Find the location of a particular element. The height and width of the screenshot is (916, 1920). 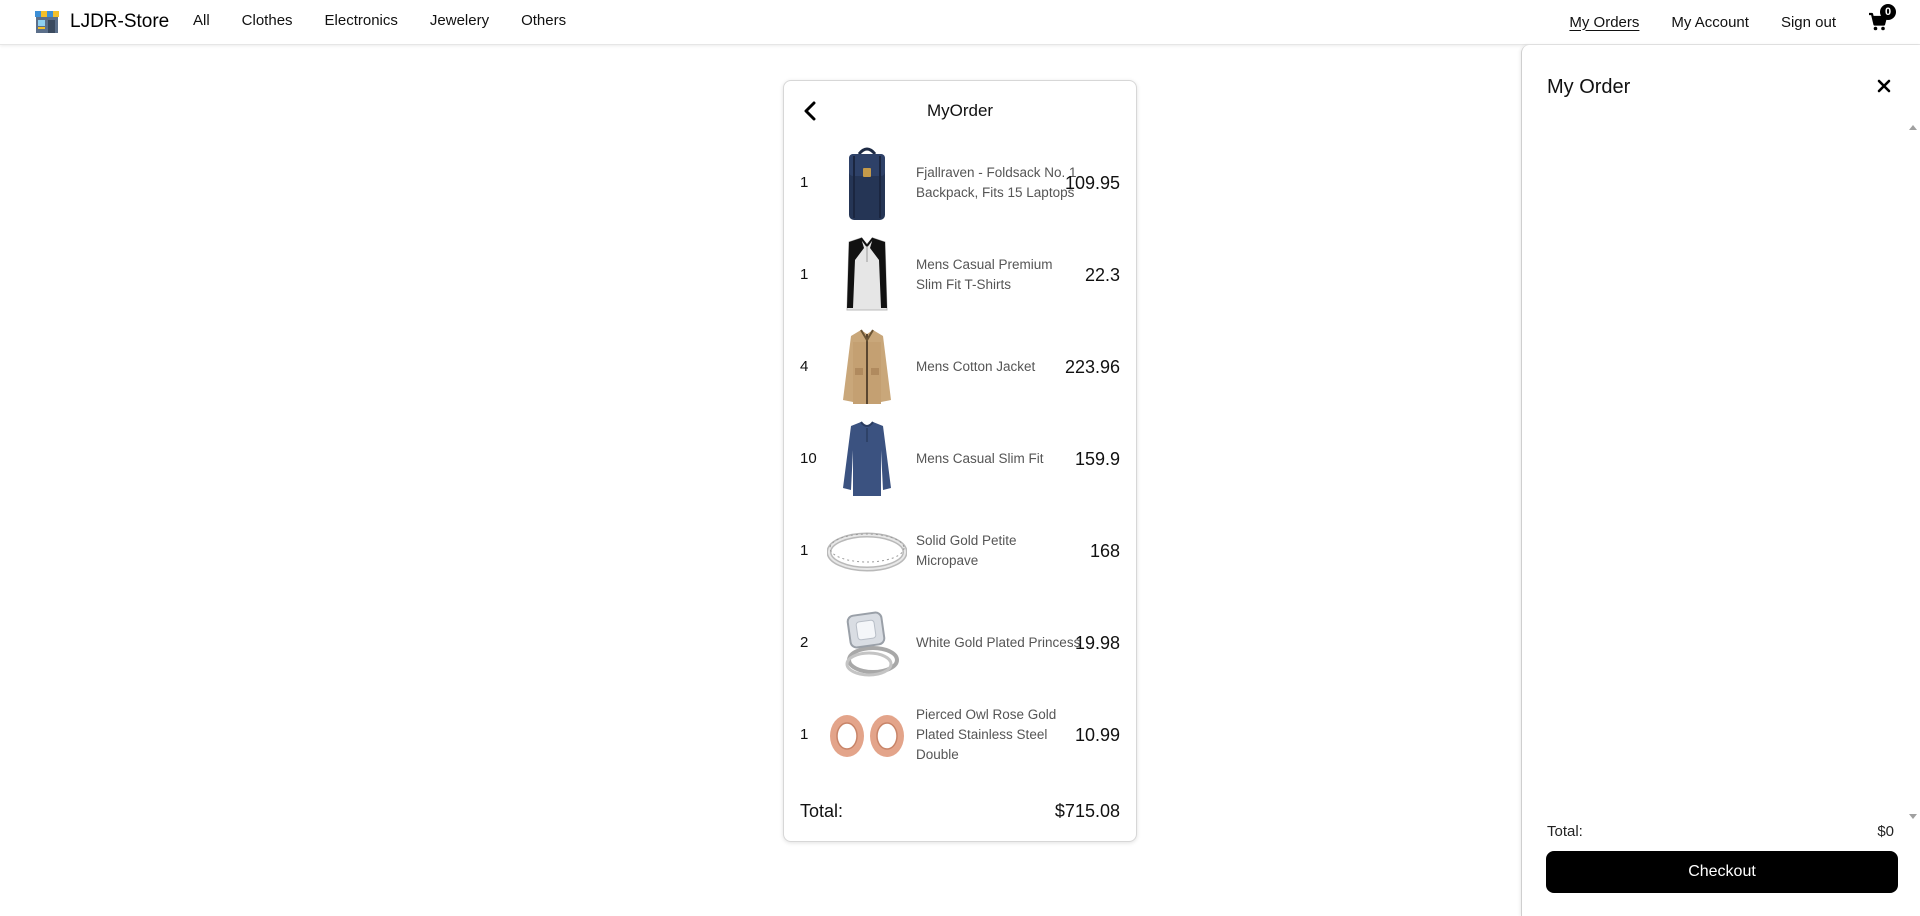

scroll-up-arrow-icon is located at coordinates (1913, 127).